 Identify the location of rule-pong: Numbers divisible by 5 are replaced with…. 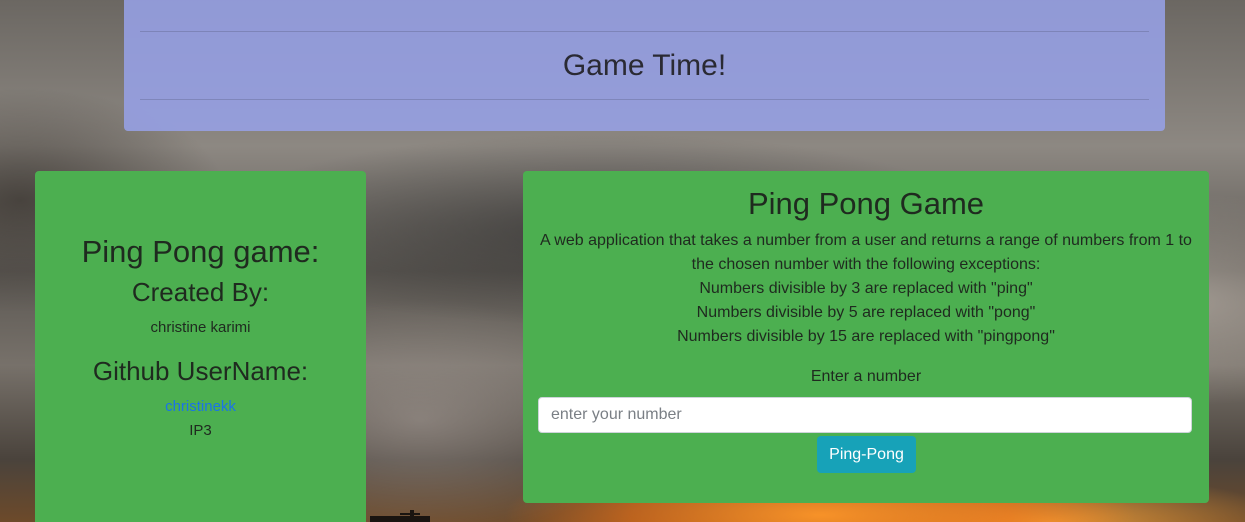
(866, 312).